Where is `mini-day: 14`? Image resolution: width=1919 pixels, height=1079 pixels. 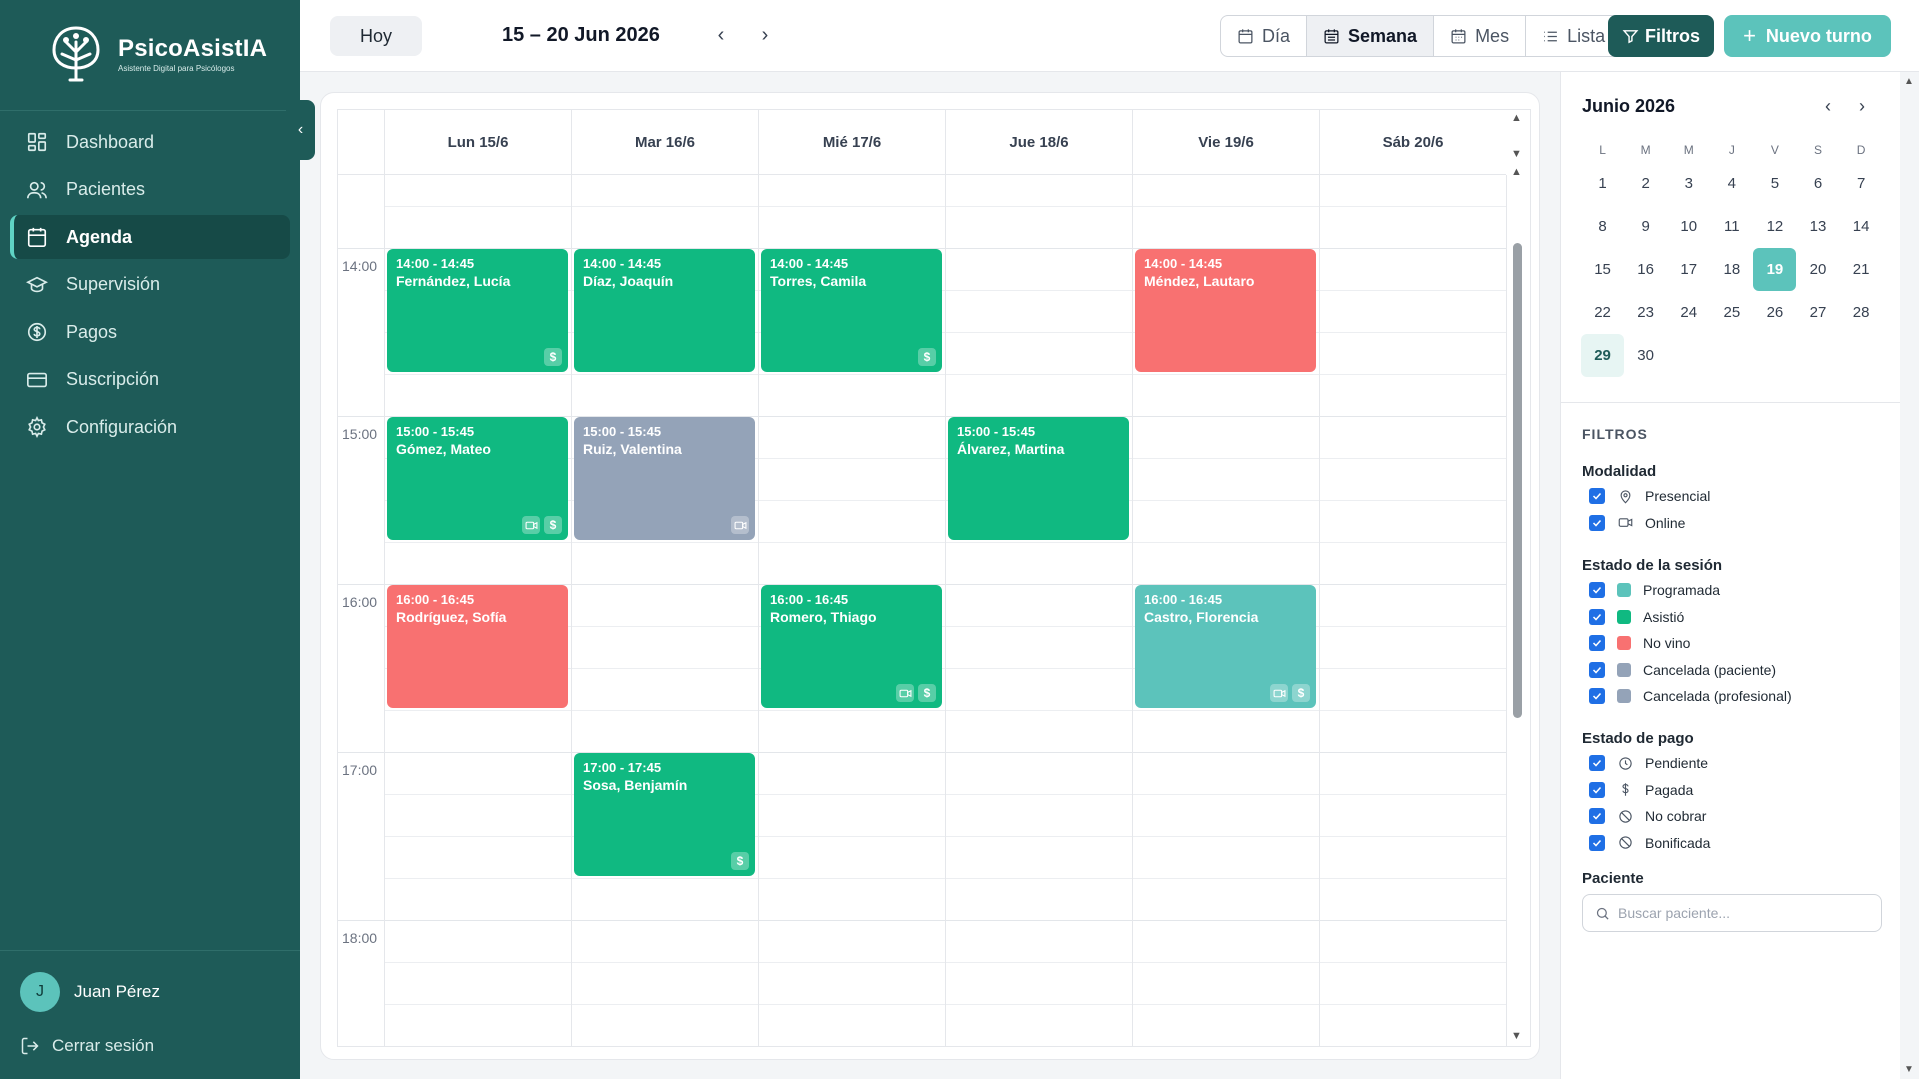
mini-day: 14 is located at coordinates (1861, 226).